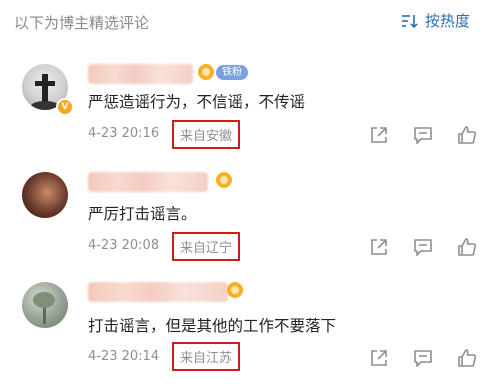  What do you see at coordinates (447, 21) in the screenshot?
I see `sort-label: 按热度` at bounding box center [447, 21].